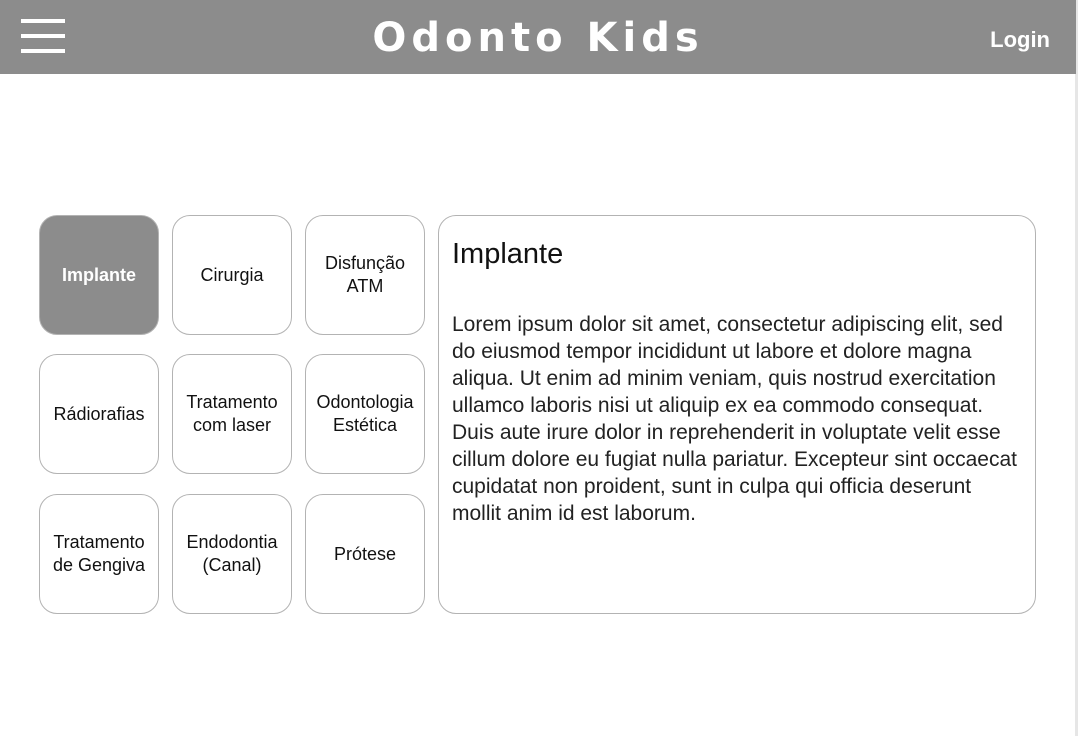 The height and width of the screenshot is (736, 1078). I want to click on service-tile-label: Endodontia (Canal), so click(232, 553).